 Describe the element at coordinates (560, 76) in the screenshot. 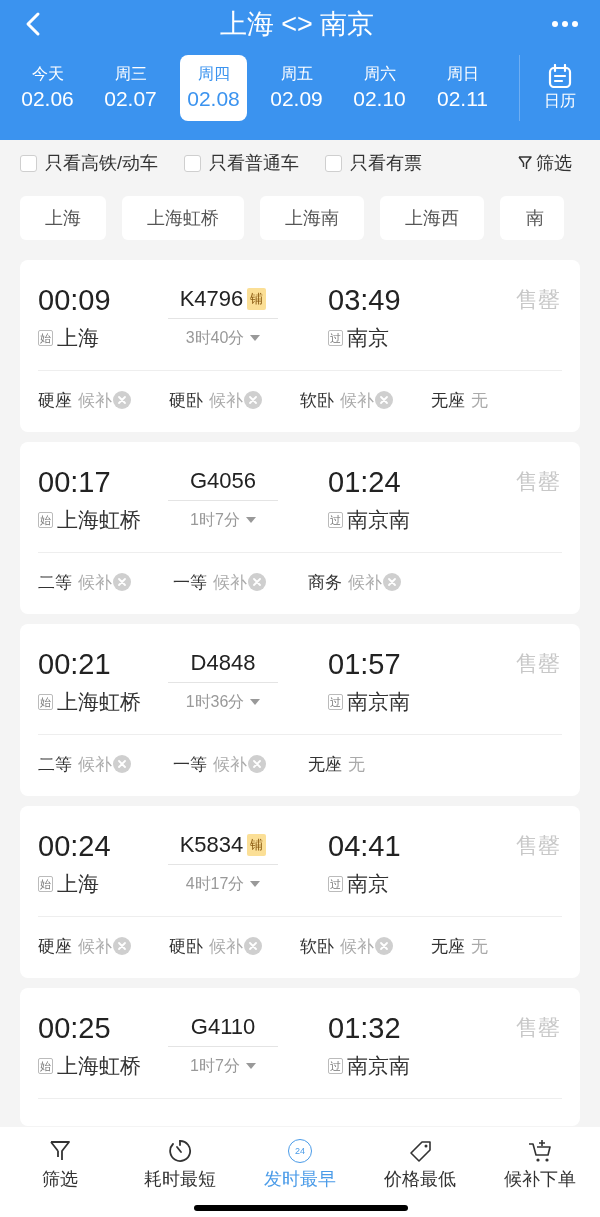

I see `calendar-icon` at that location.